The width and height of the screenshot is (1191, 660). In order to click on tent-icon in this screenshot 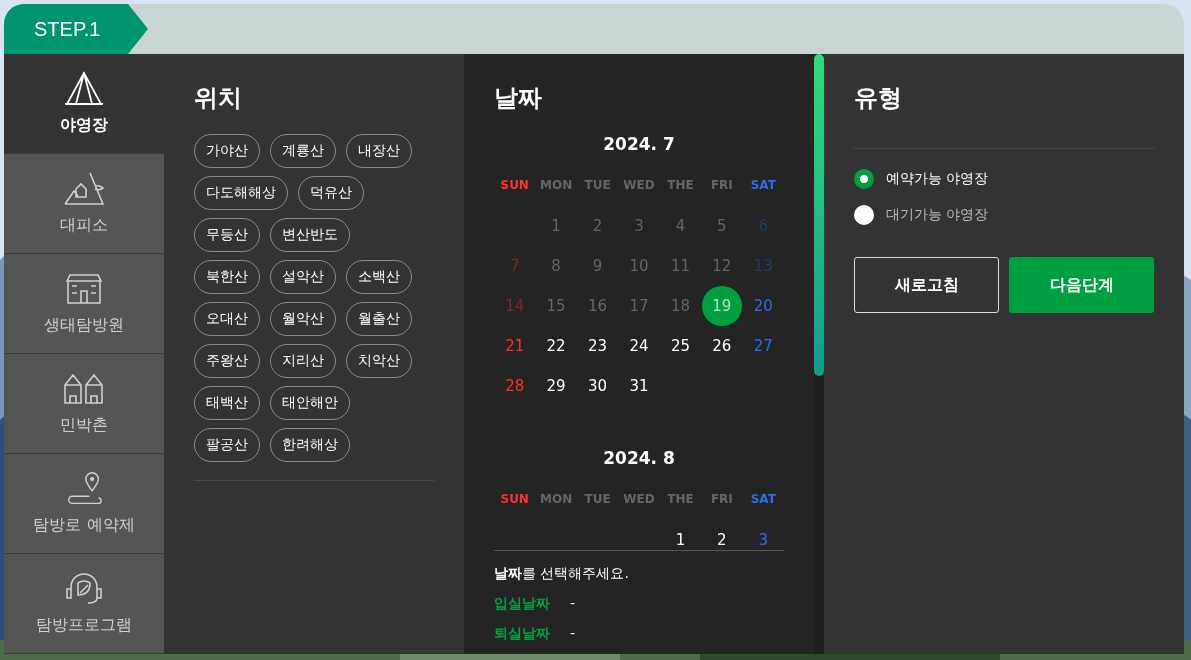, I will do `click(84, 89)`.